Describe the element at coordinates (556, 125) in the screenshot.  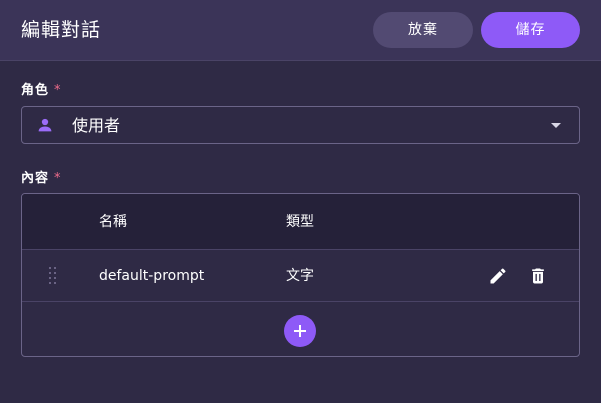
I see `chevron-down-icon` at that location.